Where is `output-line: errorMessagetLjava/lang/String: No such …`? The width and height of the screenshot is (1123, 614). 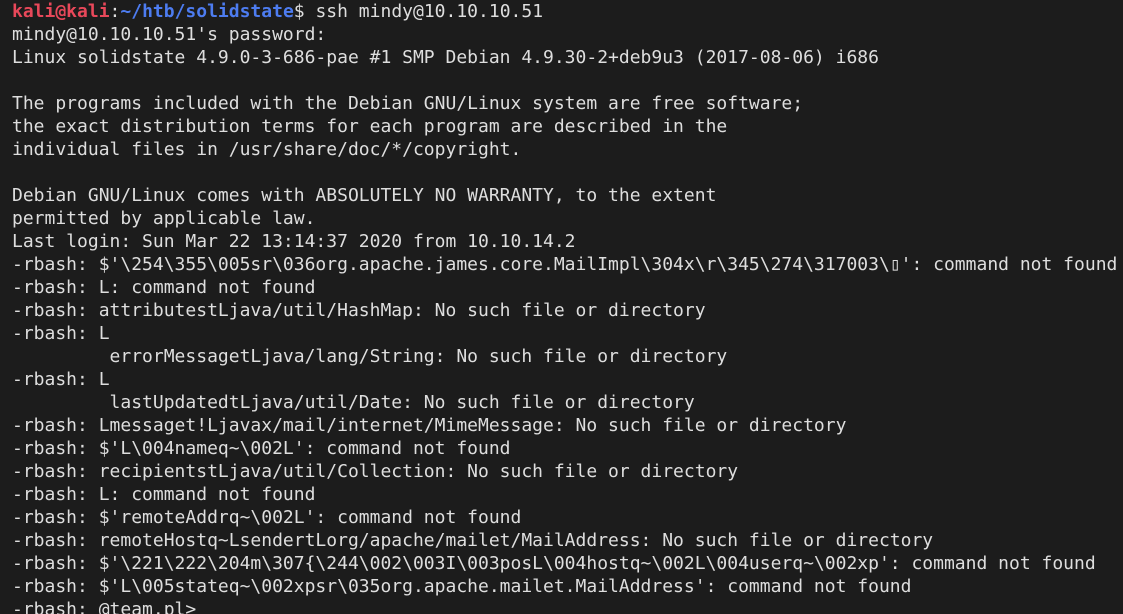 output-line: errorMessagetLjava/lang/String: No such … is located at coordinates (370, 356).